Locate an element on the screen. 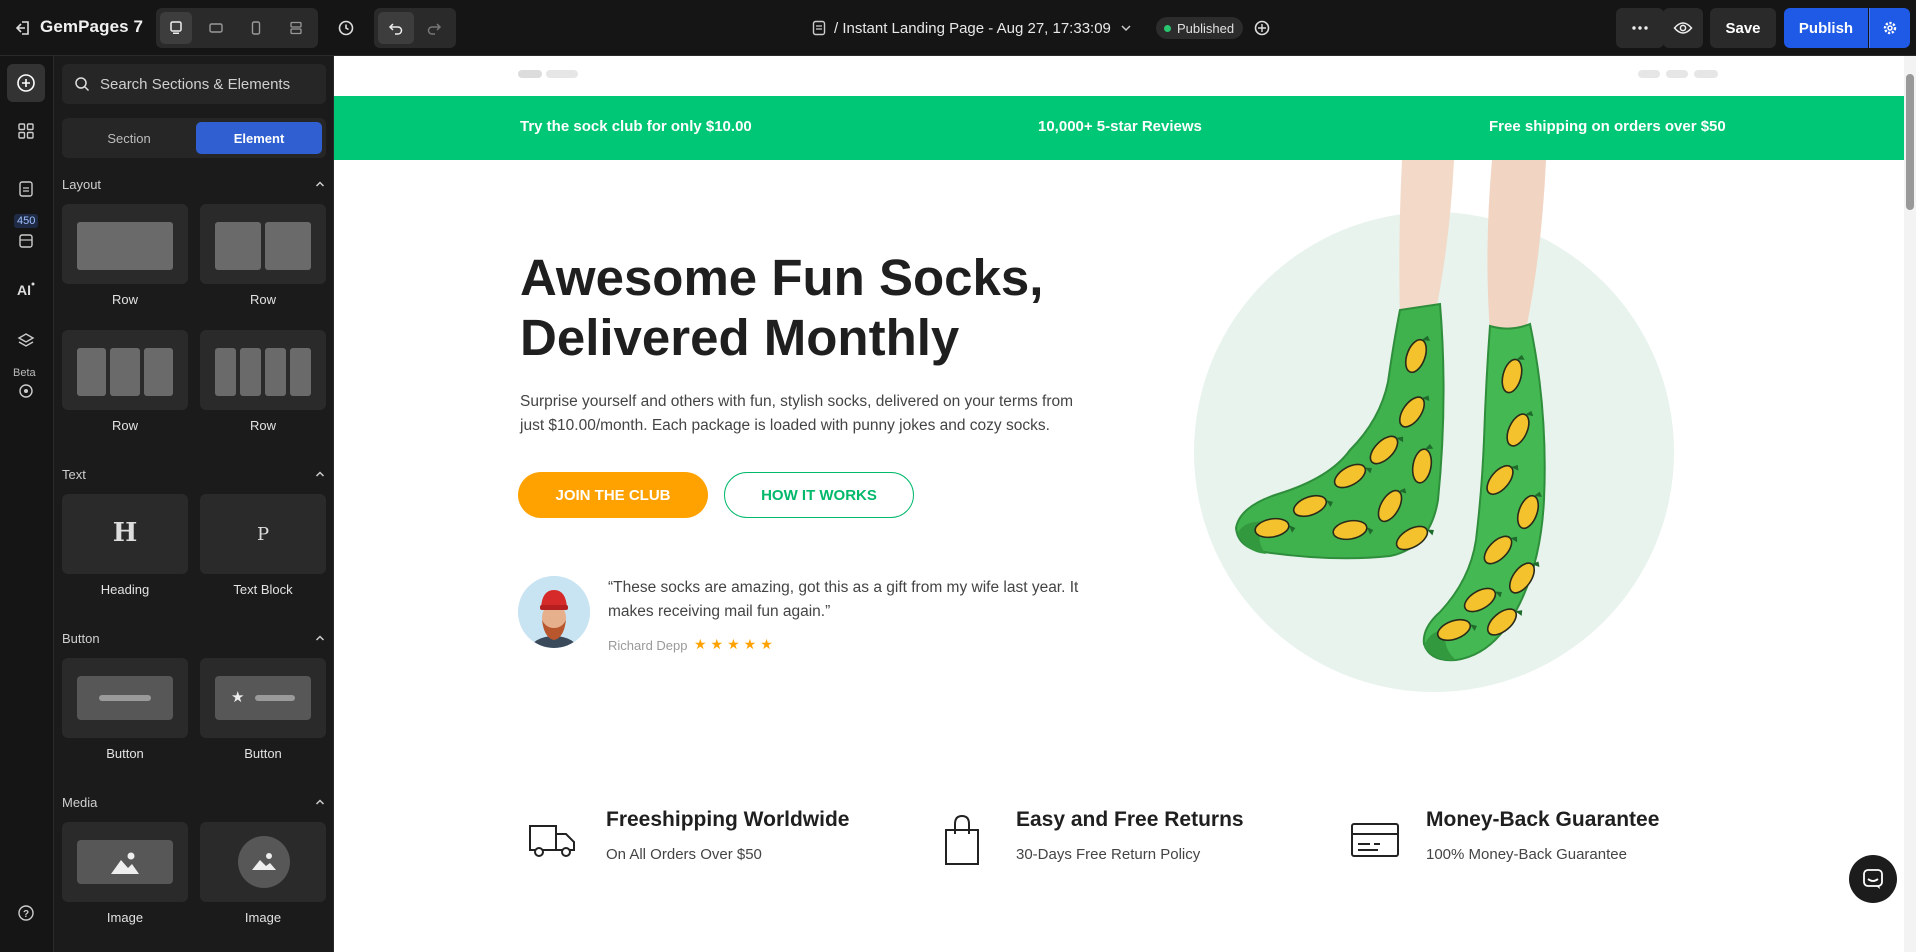 Image resolution: width=1916 pixels, height=952 pixels. pages-icon is located at coordinates (26, 189).